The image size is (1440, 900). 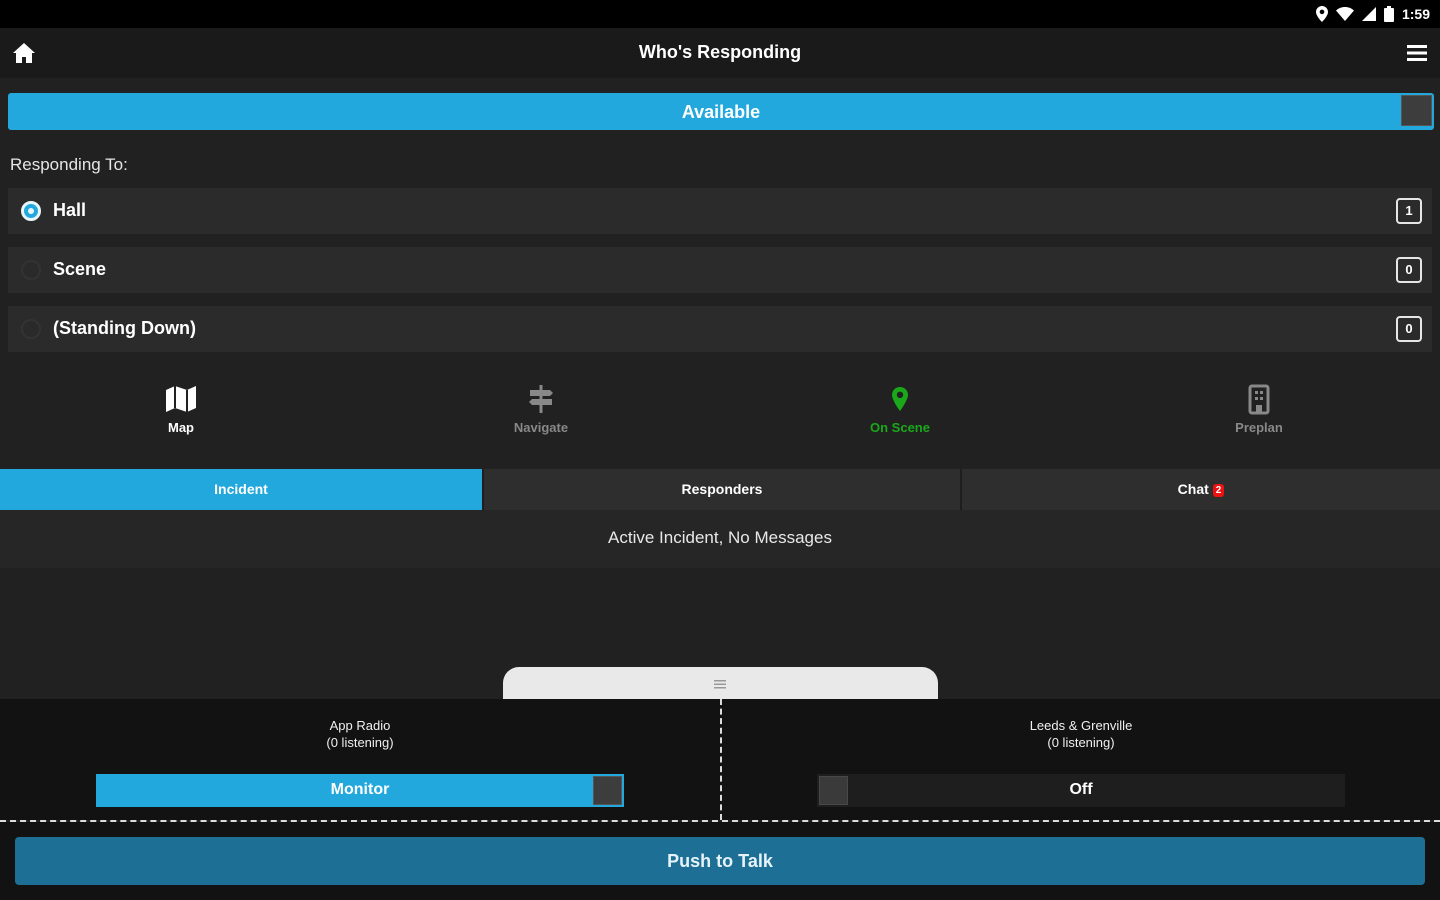 I want to click on push-to-talk-button: Push to Talk, so click(x=720, y=861).